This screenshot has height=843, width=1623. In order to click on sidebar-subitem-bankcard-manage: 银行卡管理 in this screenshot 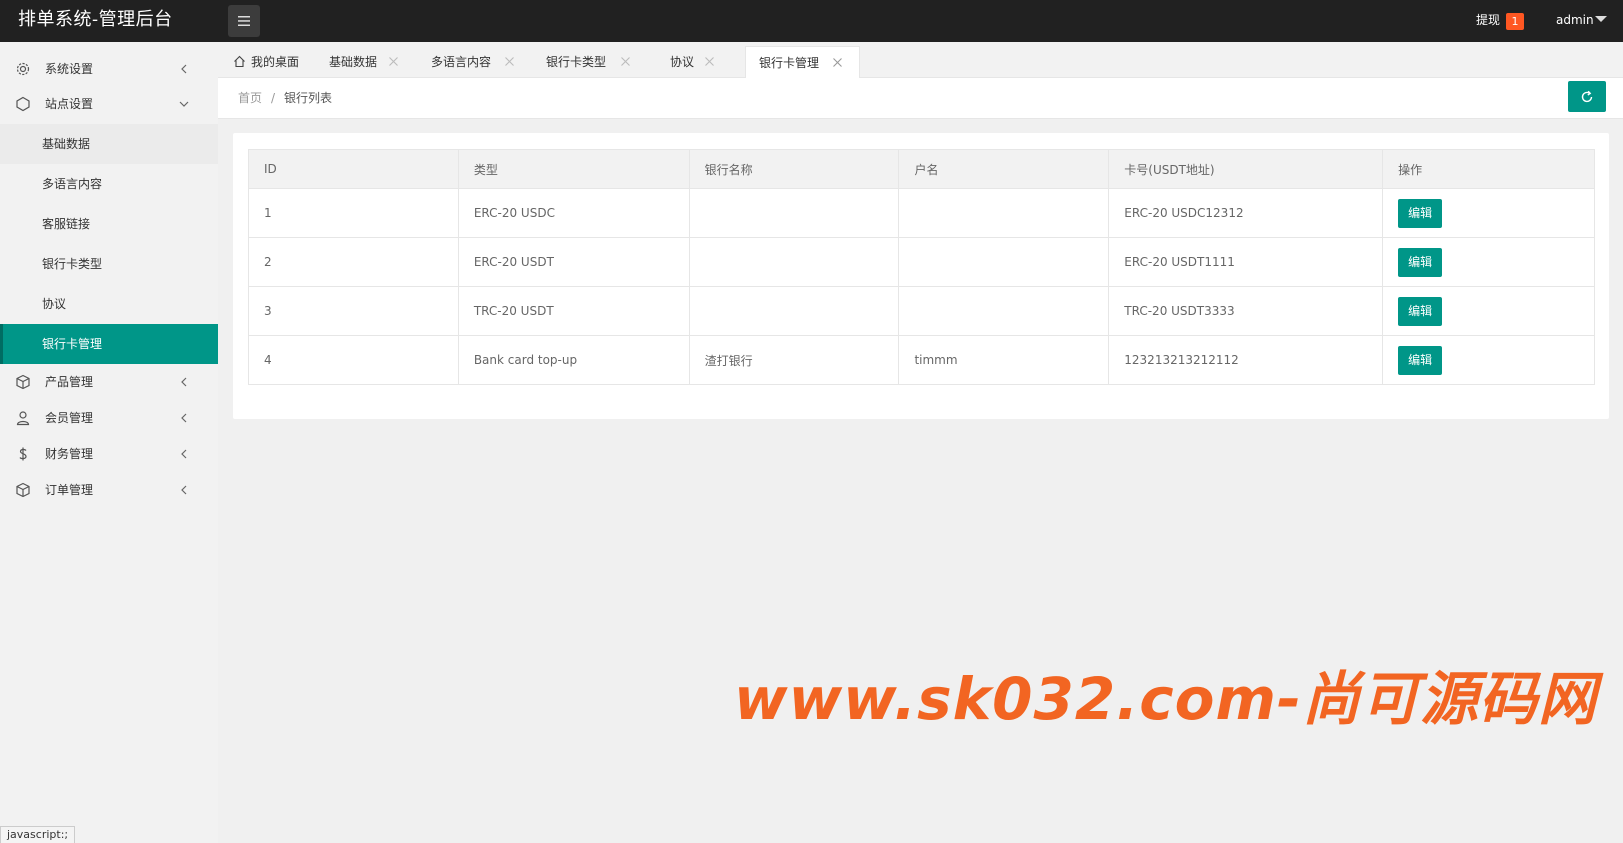, I will do `click(109, 344)`.